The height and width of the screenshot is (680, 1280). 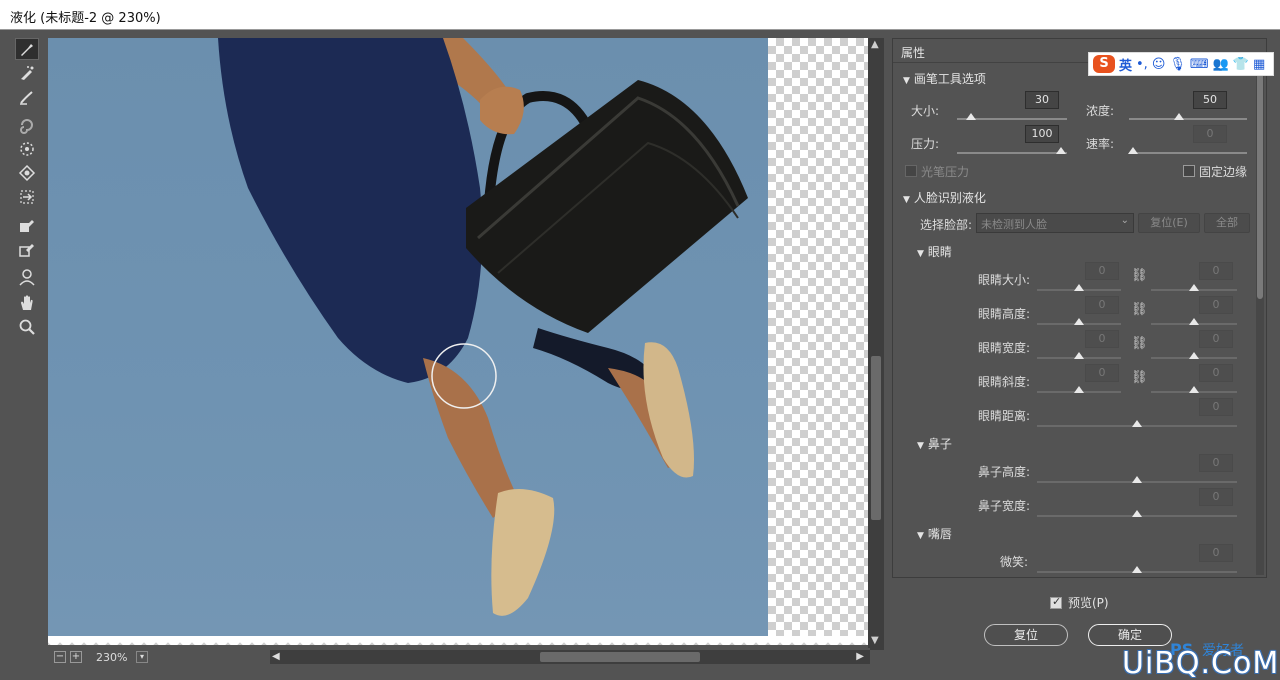 I want to click on select-face-dropdown: 未检测到人脸 ⌄, so click(x=1055, y=223).